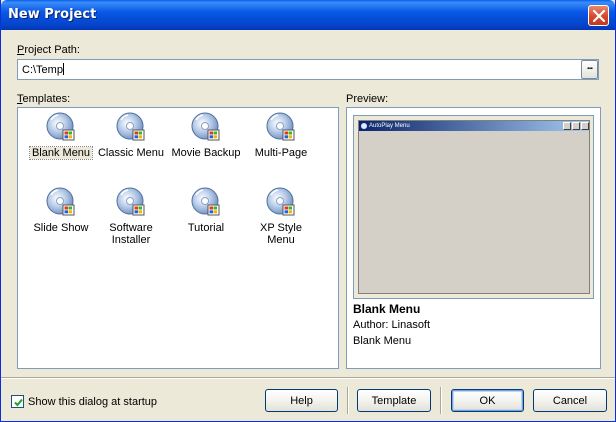  Describe the element at coordinates (206, 153) in the screenshot. I see `template-item-label: Movie Backup` at that location.